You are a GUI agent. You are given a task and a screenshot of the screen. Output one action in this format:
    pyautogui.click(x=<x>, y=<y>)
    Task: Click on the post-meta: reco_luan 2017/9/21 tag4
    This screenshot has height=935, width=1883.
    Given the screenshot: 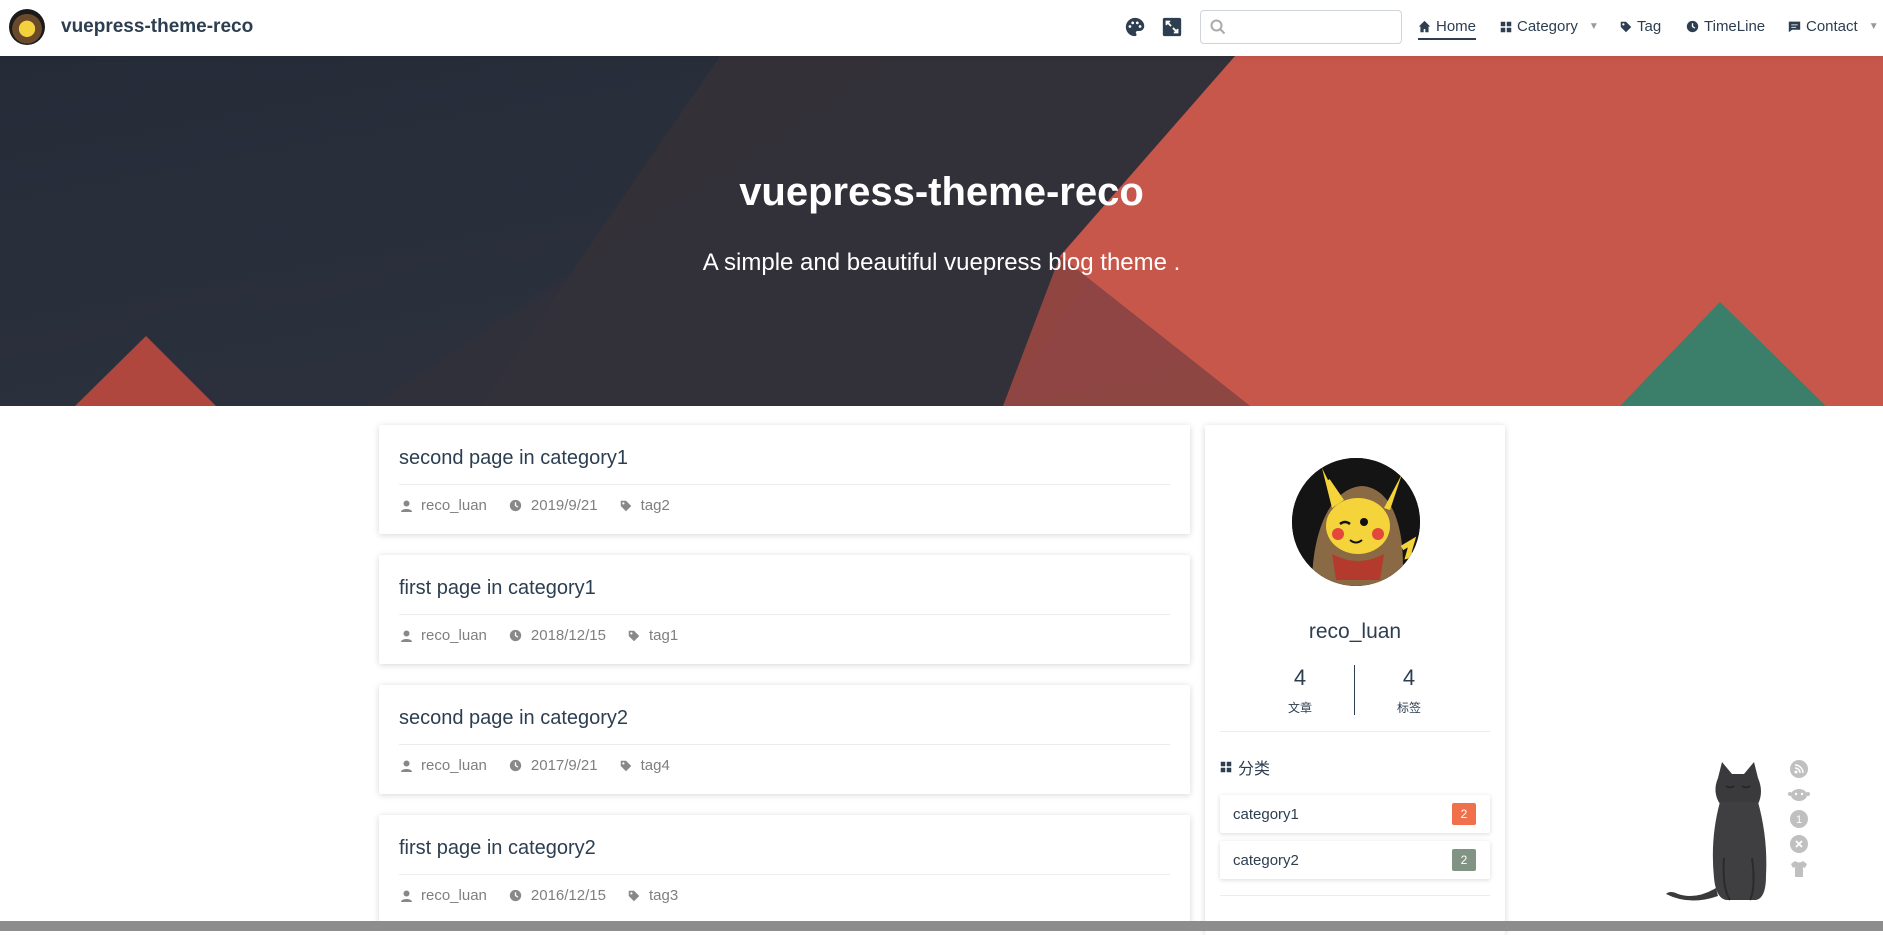 What is the action you would take?
    pyautogui.click(x=546, y=765)
    